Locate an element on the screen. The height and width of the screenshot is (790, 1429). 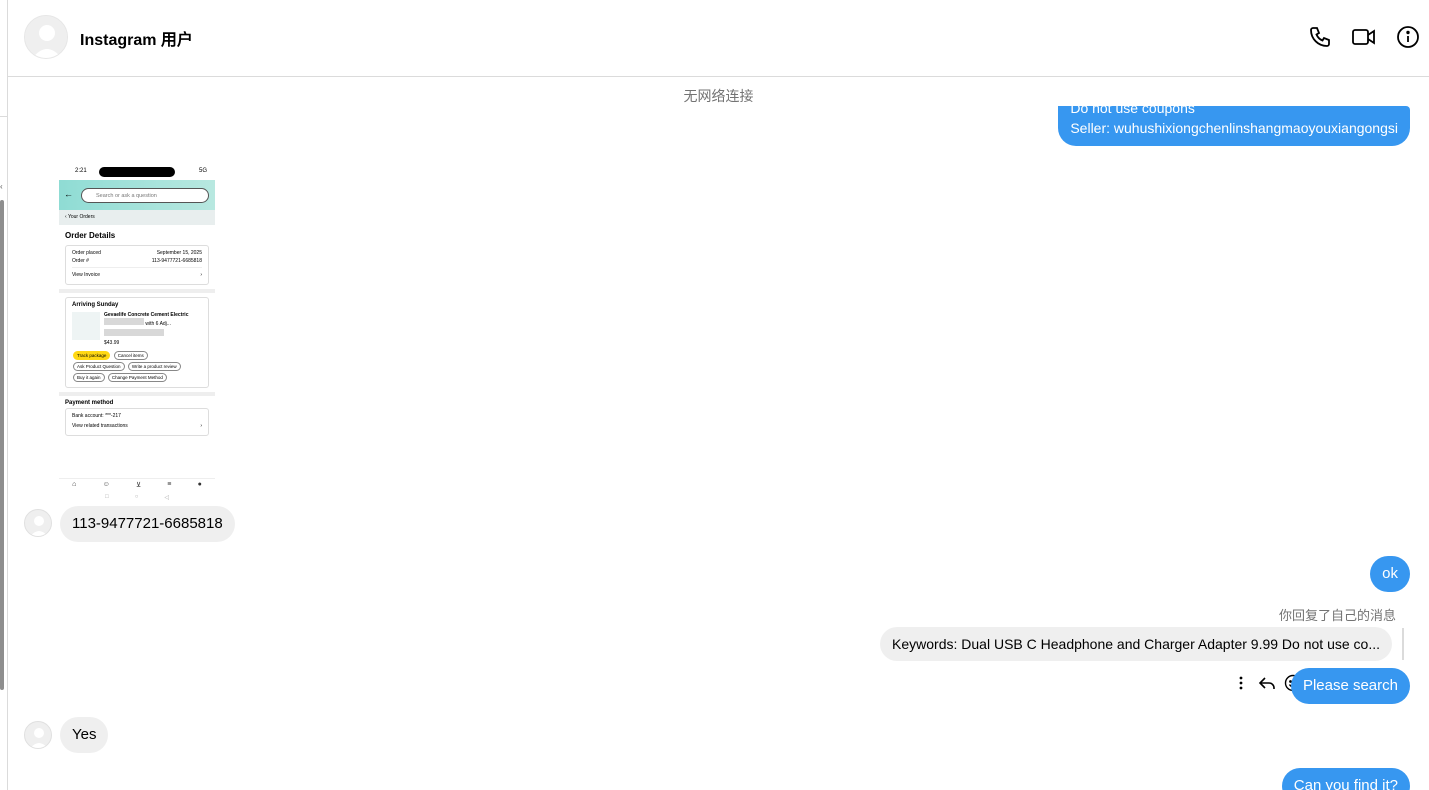
product-price: $43.99 is located at coordinates (112, 343).